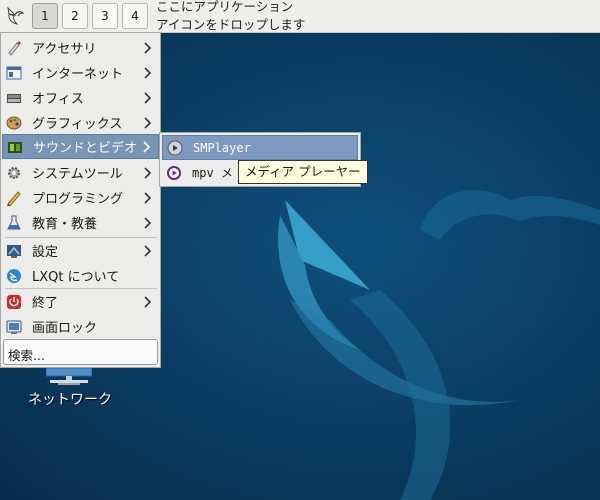 The height and width of the screenshot is (500, 600). I want to click on menu-item-label: システムツール, so click(77, 174).